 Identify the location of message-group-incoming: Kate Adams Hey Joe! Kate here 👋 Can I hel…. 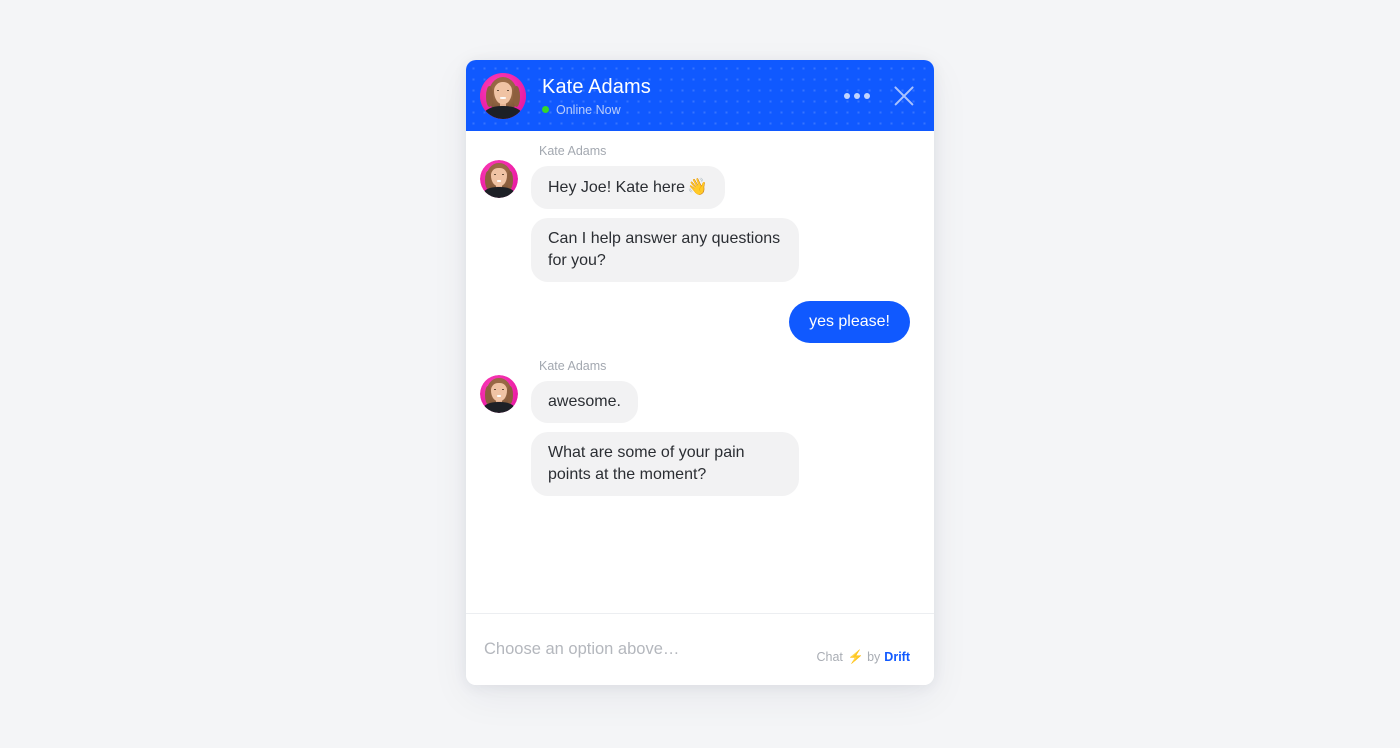
(700, 217).